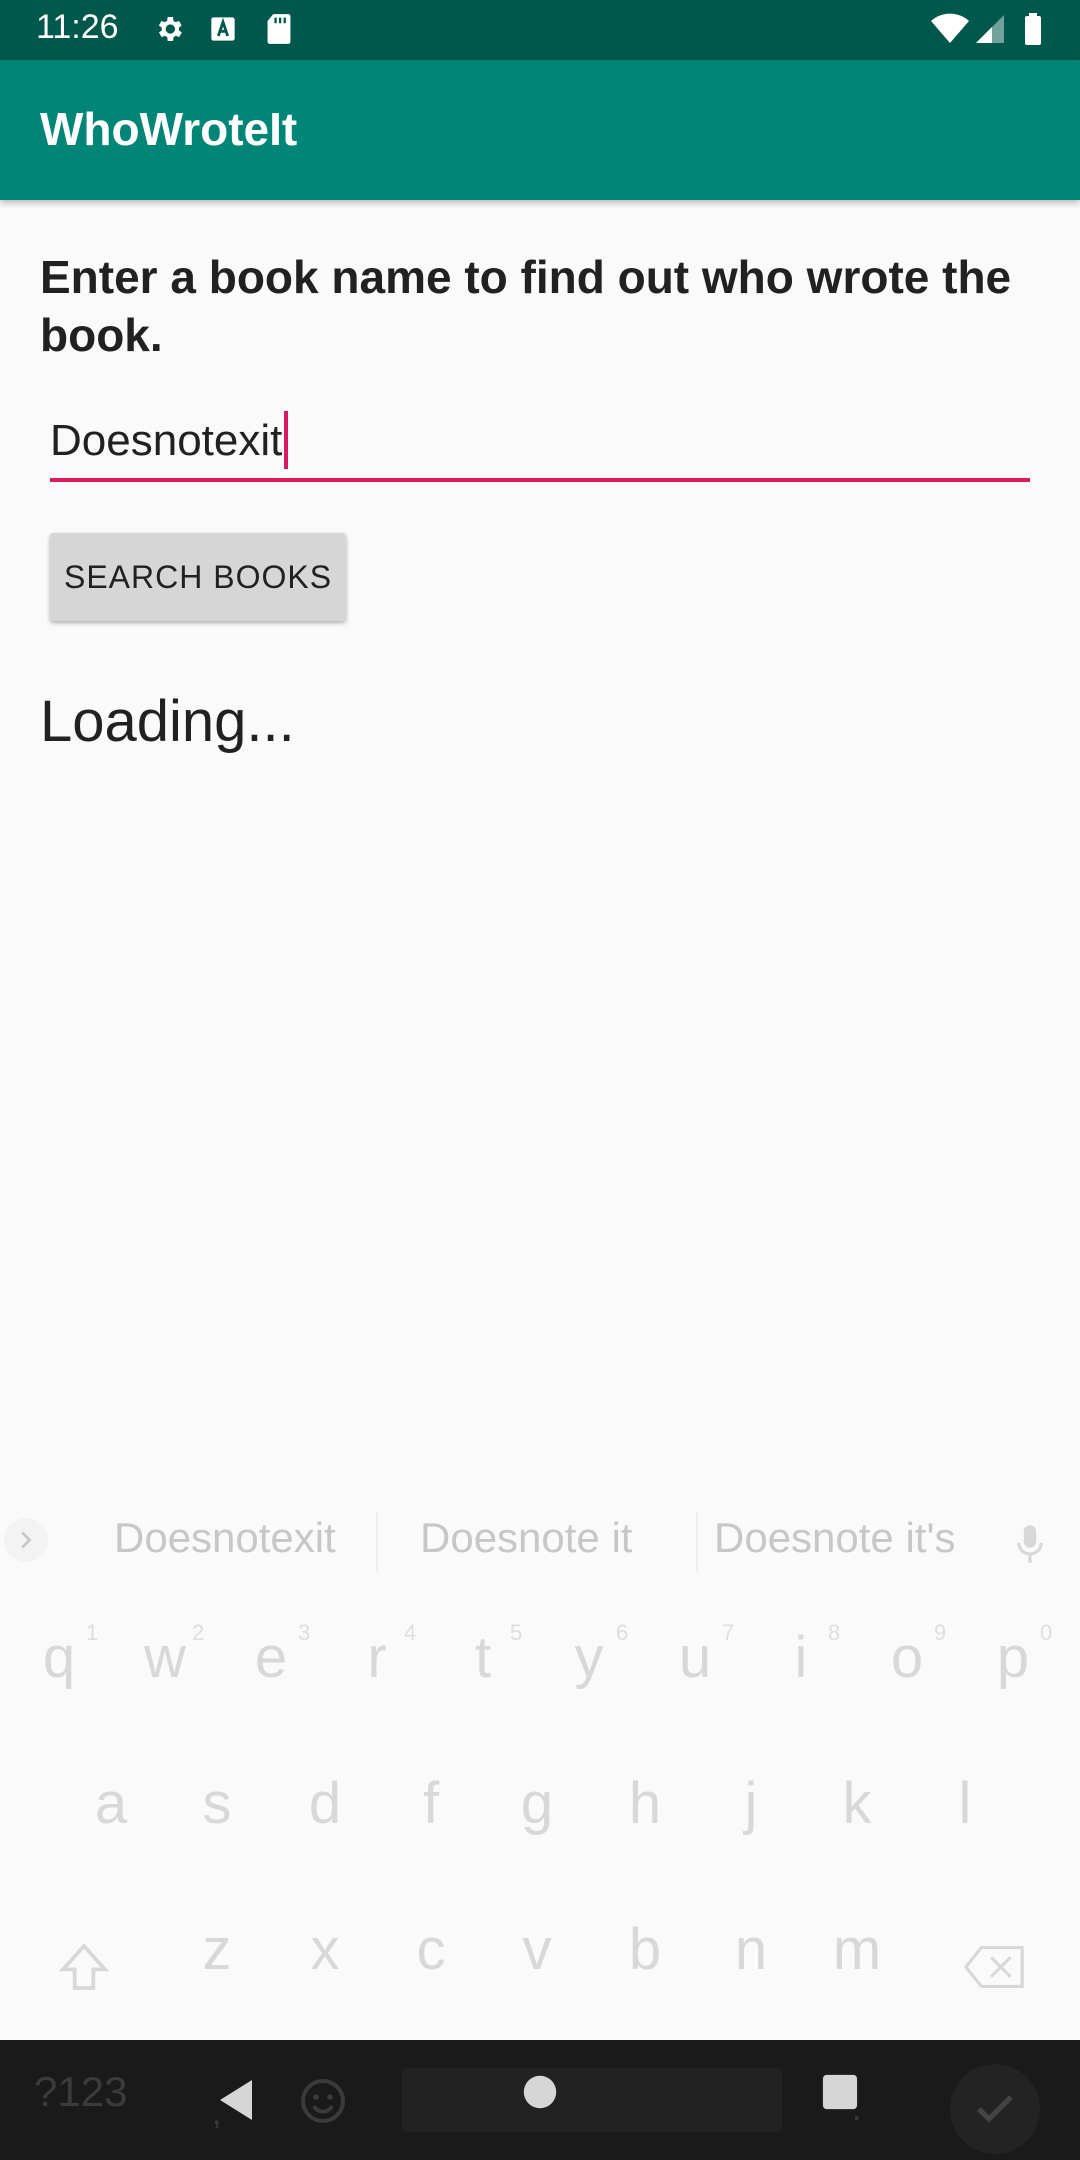 The image size is (1080, 2160). Describe the element at coordinates (217, 1803) in the screenshot. I see `key-s: s` at that location.